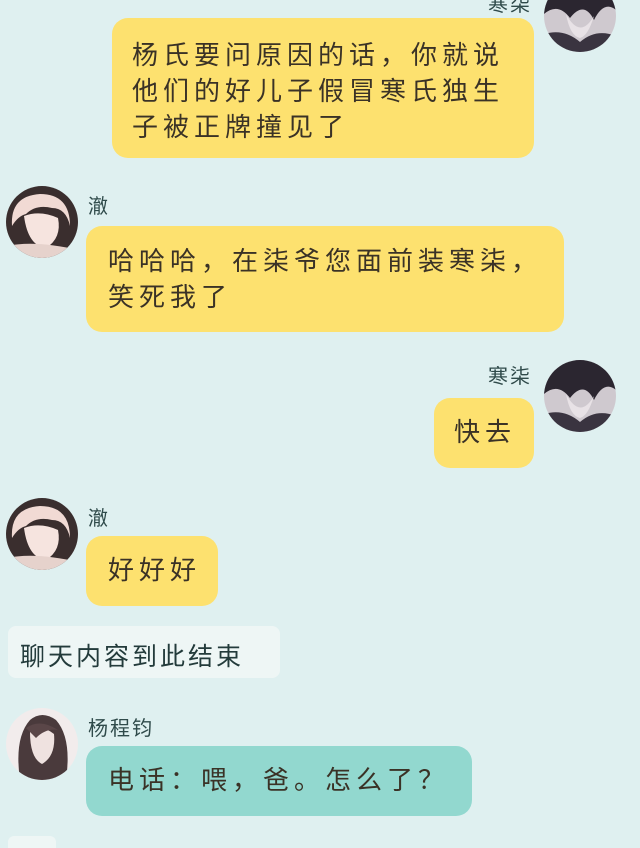  I want to click on next-item-edge, so click(32, 842).